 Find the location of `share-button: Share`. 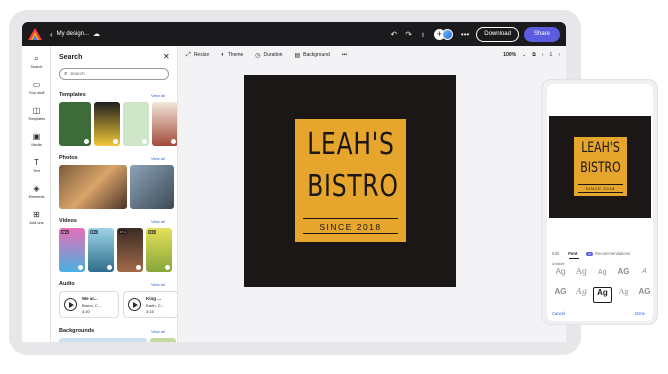

share-button: Share is located at coordinates (541, 34).